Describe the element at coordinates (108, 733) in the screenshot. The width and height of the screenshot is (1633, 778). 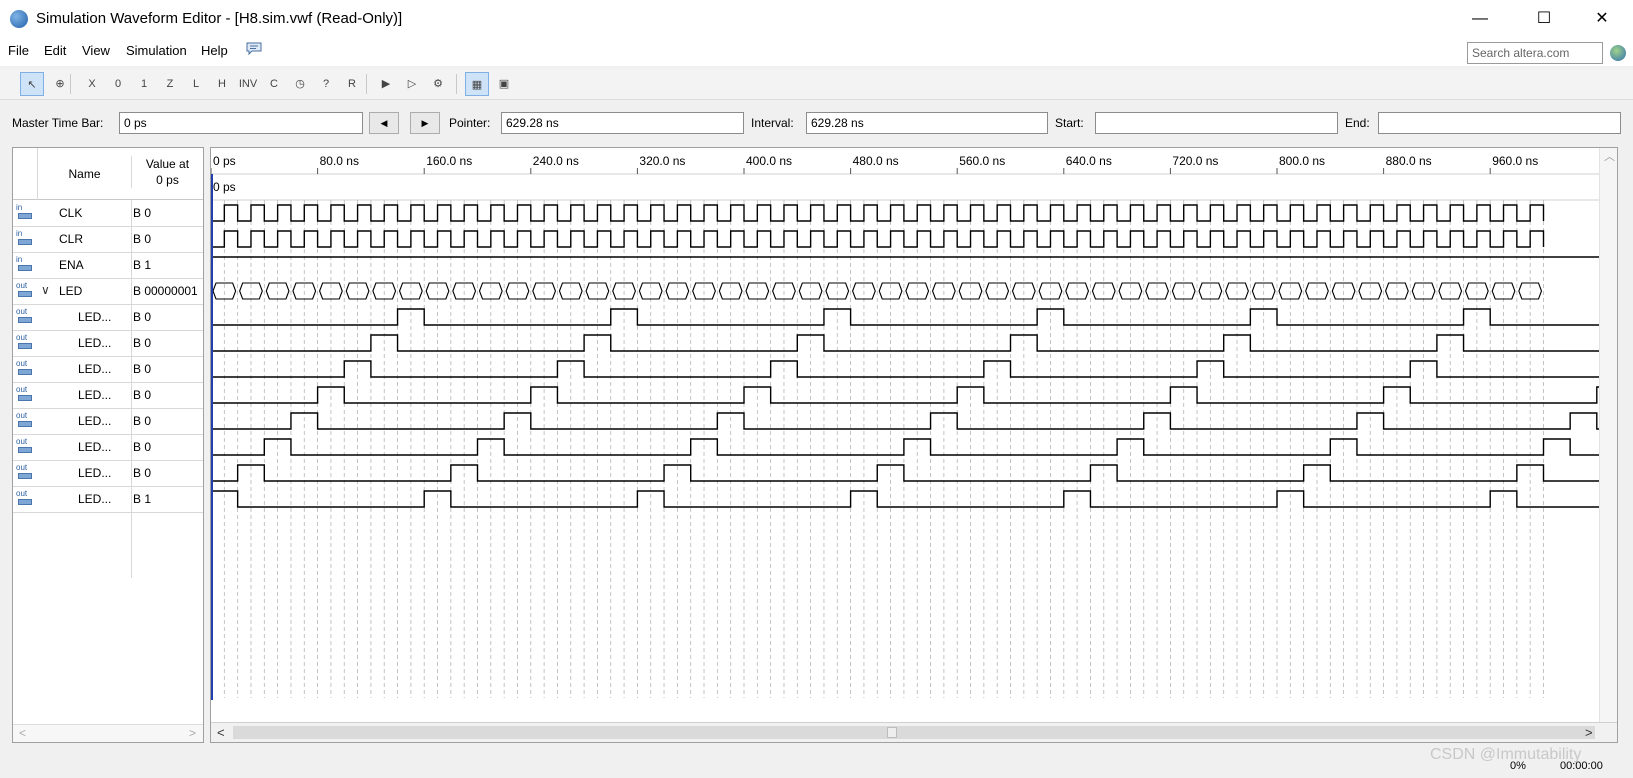
I see `signal-list-hscrollbar: < >` at that location.